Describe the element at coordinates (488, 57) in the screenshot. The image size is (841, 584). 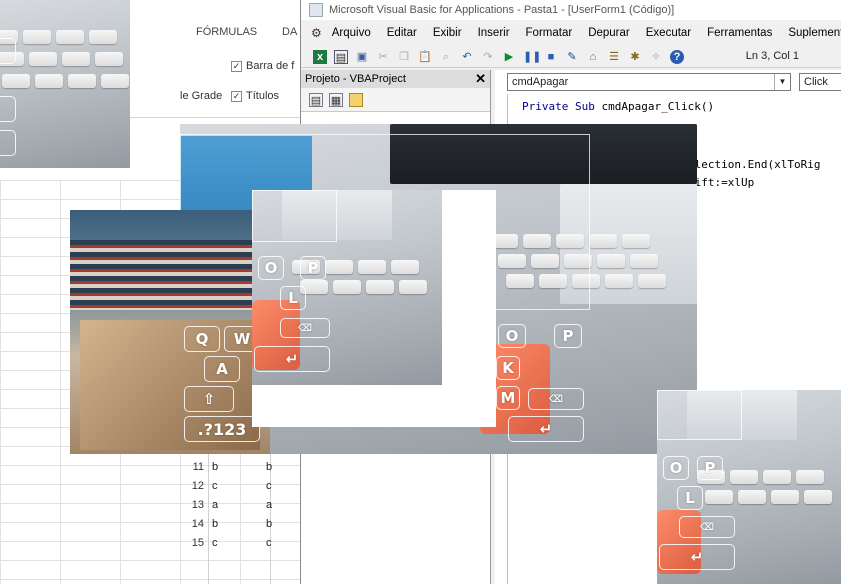
I see `redo-icon: ↷` at that location.